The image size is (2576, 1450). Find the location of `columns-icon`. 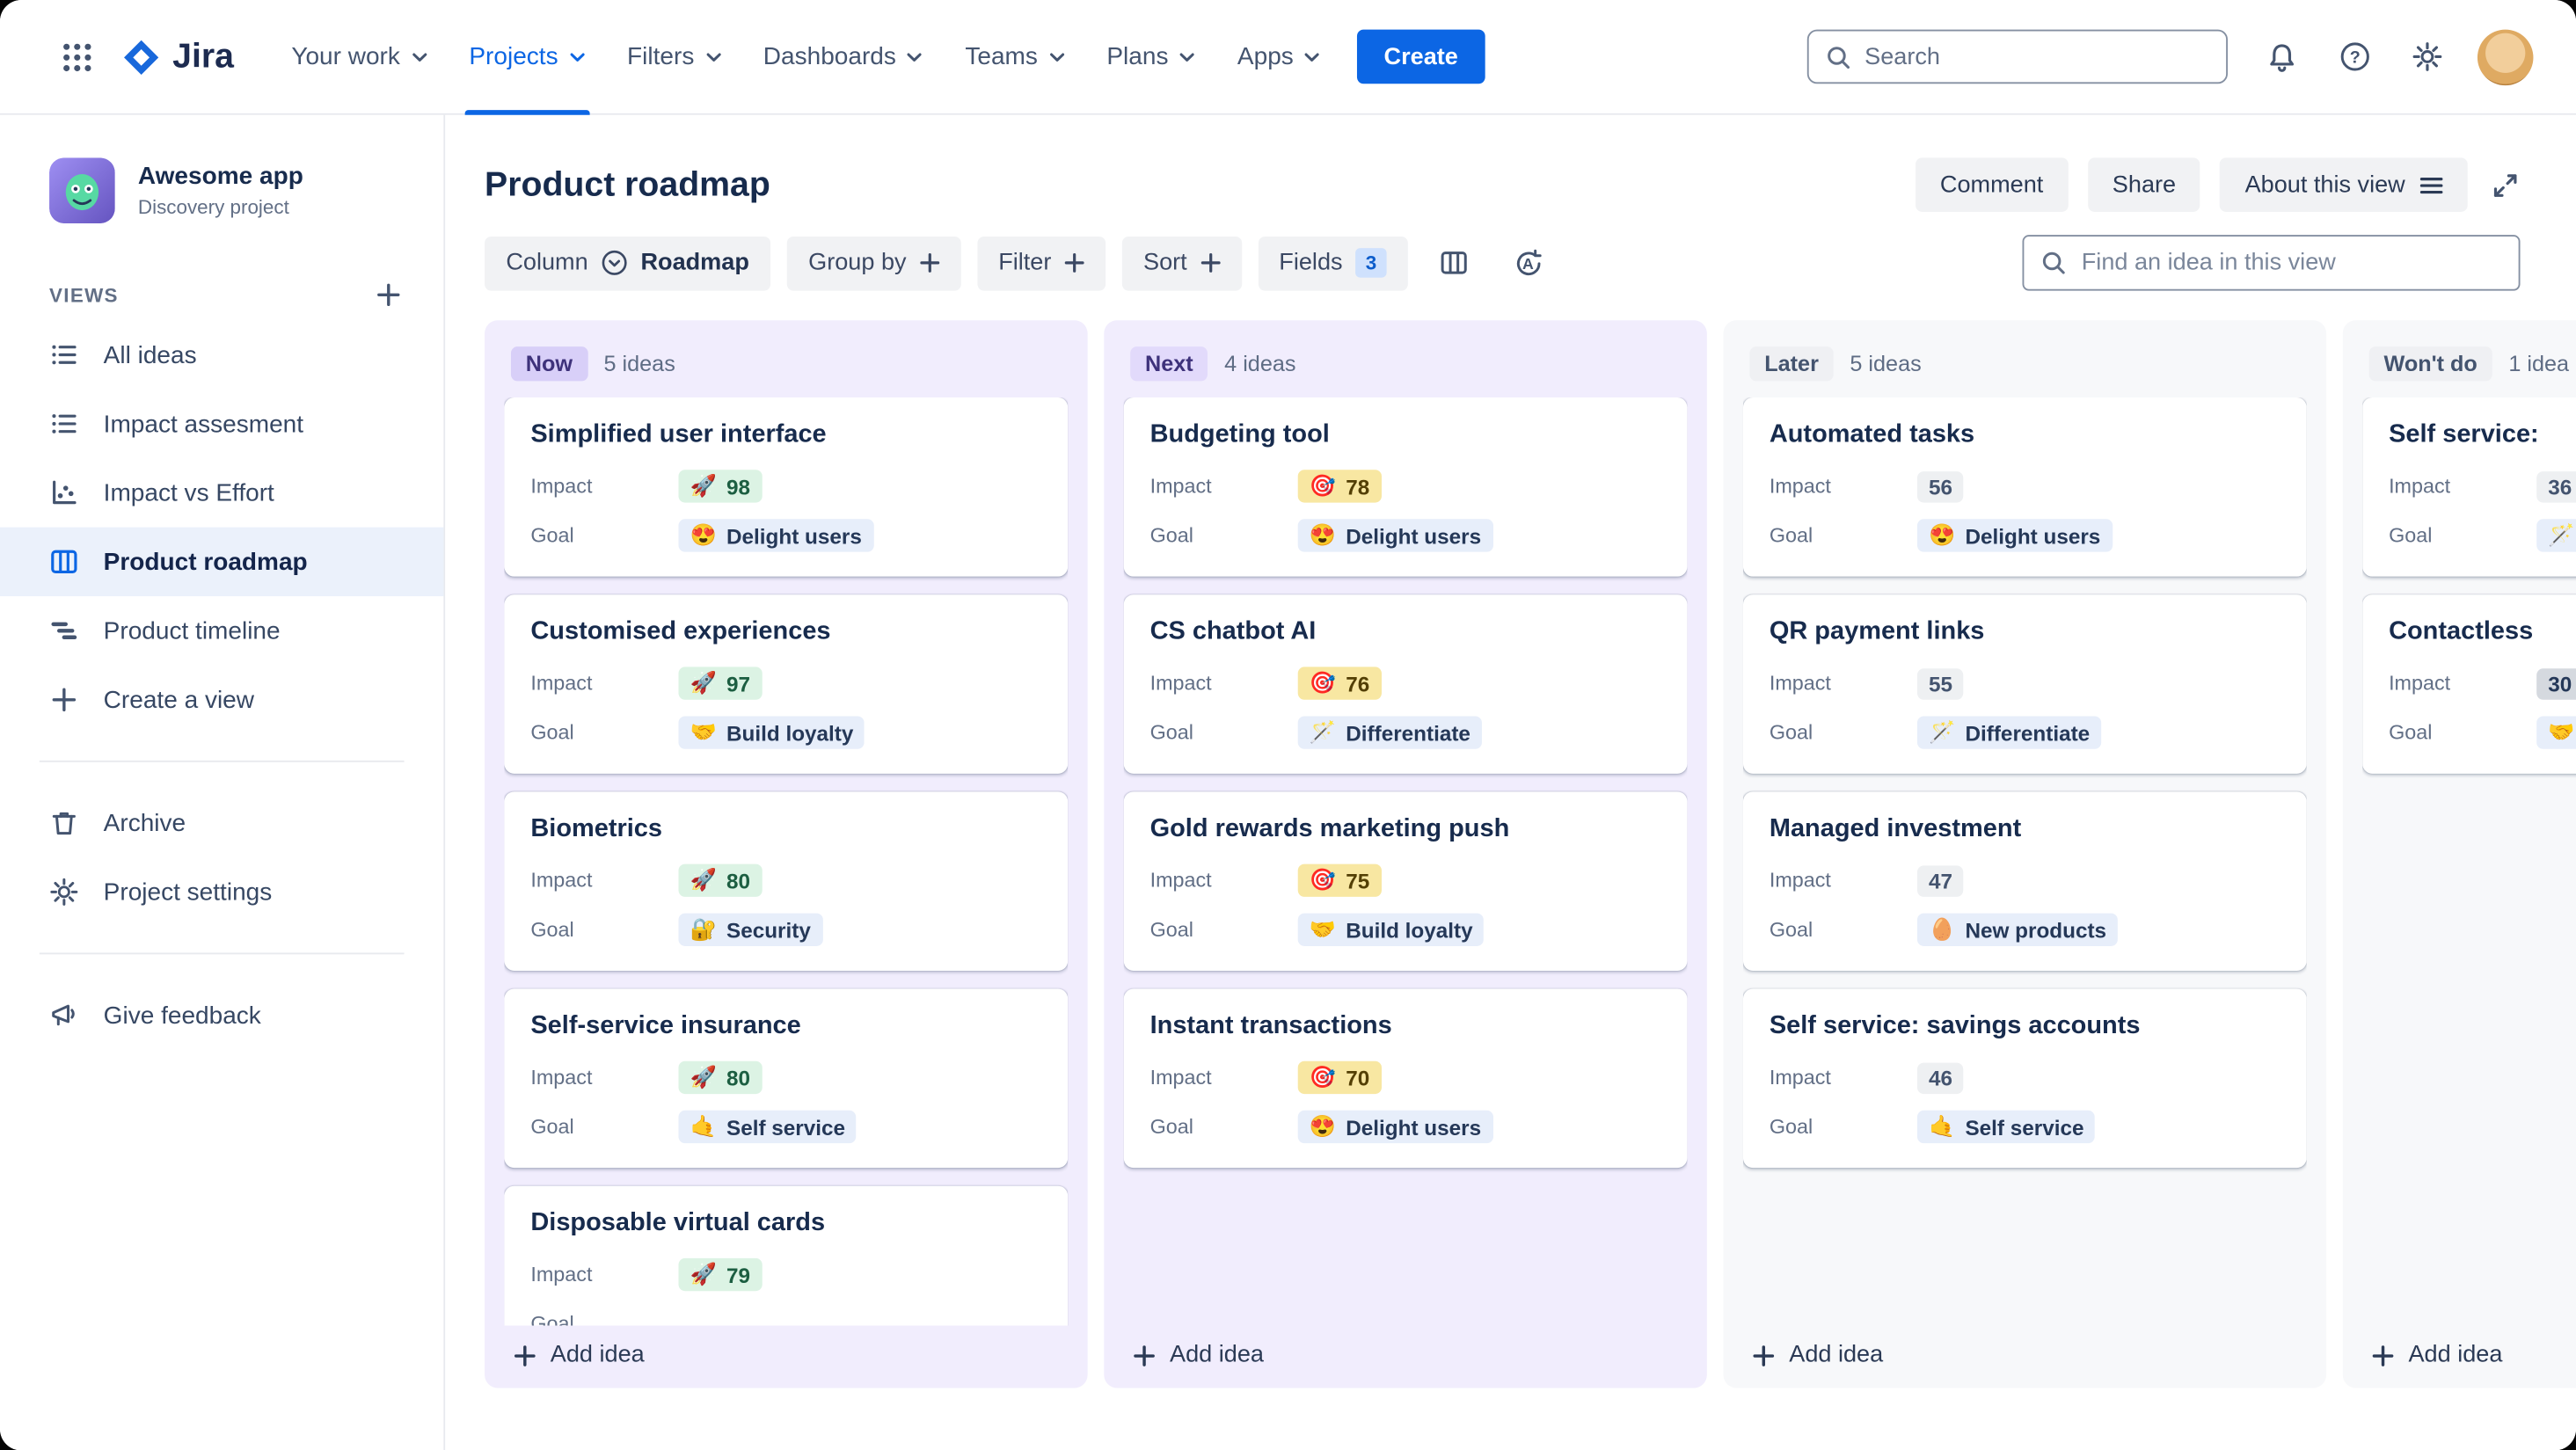

columns-icon is located at coordinates (1454, 262).